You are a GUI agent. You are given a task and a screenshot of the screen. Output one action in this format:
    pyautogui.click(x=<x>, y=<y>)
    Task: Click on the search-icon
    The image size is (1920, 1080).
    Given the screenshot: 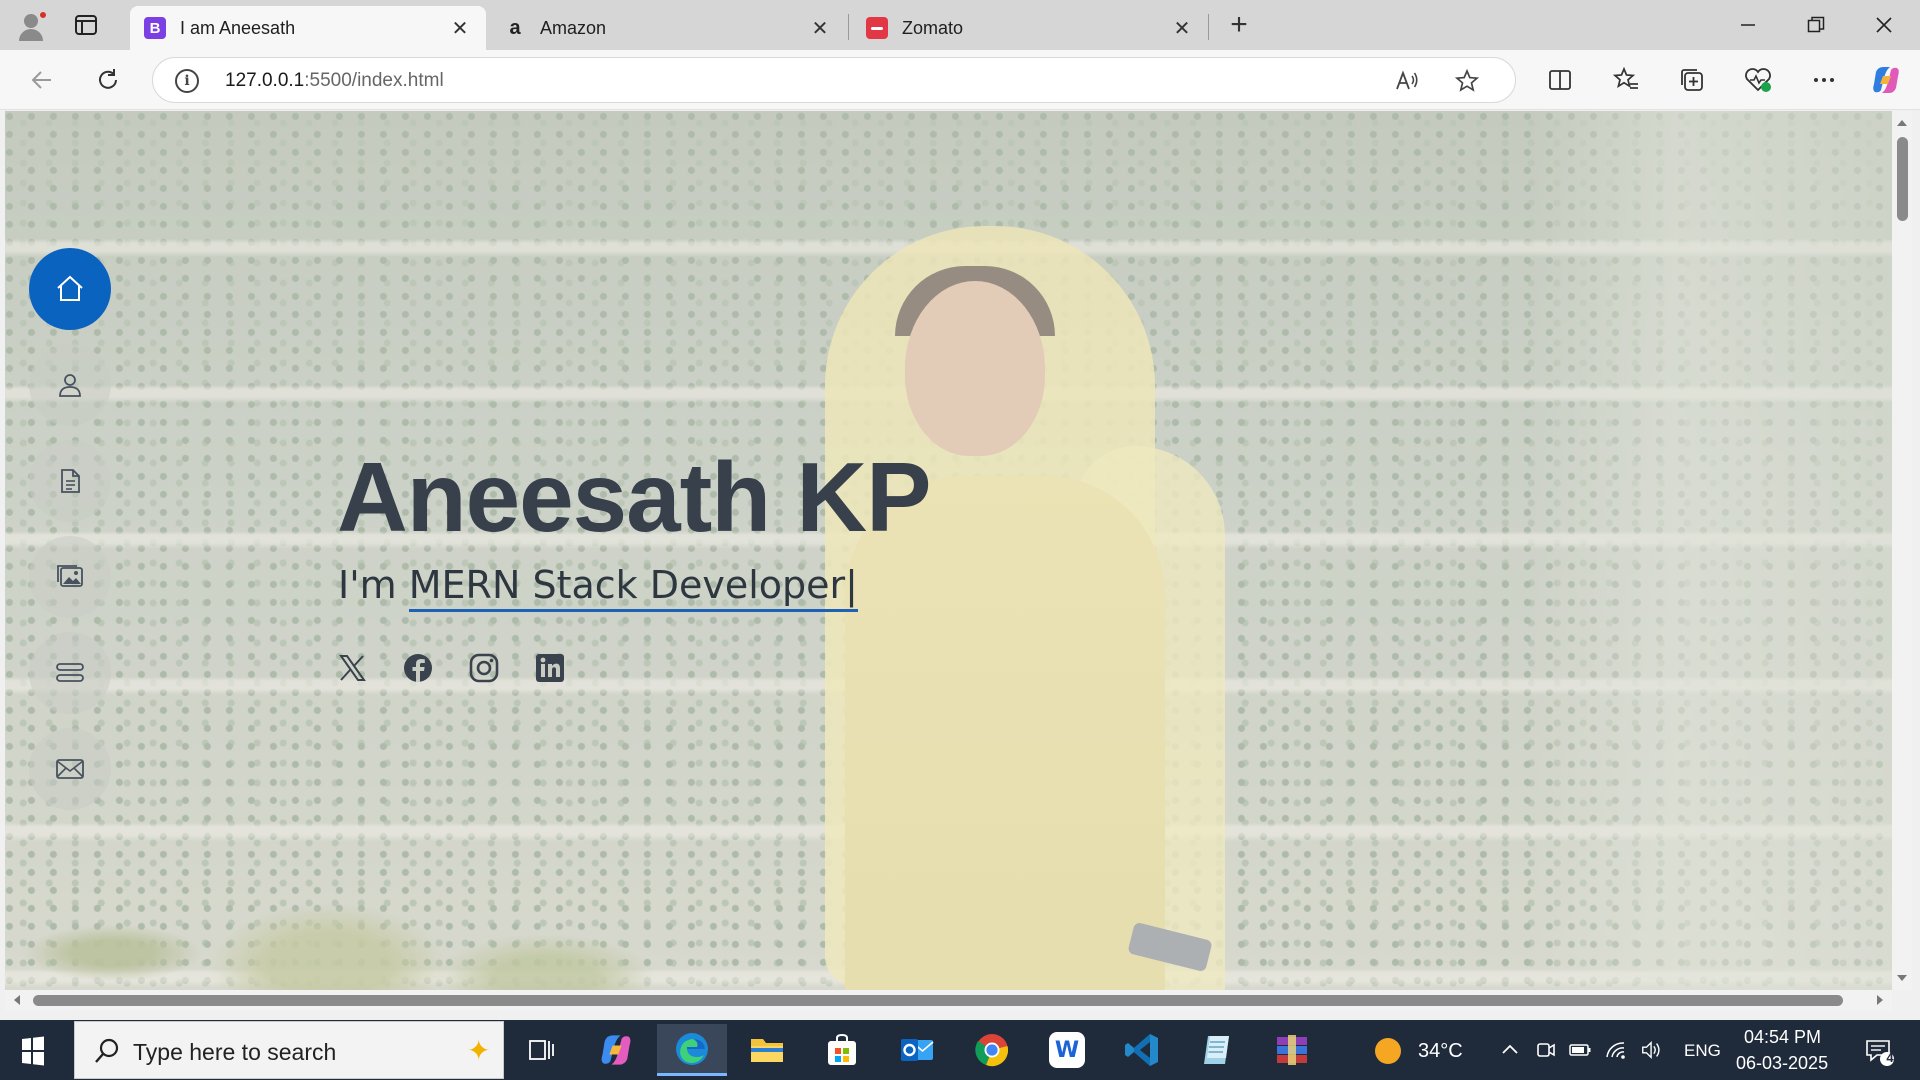 What is the action you would take?
    pyautogui.click(x=107, y=1050)
    